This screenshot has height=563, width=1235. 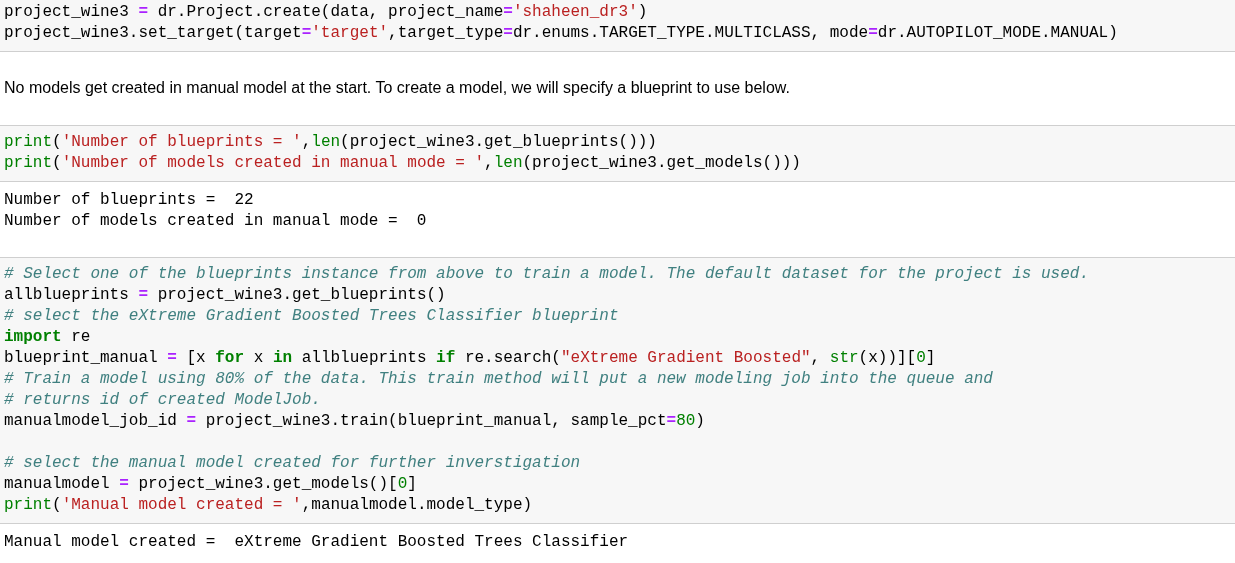 What do you see at coordinates (561, 33) in the screenshot?
I see `code-line: project_wine3.set_target(target='target',target_type=dr.enums.TARGET_TYPE.MULTICLASS, mode=dr.AUTOPILOT_MODE.MANUAL)` at bounding box center [561, 33].